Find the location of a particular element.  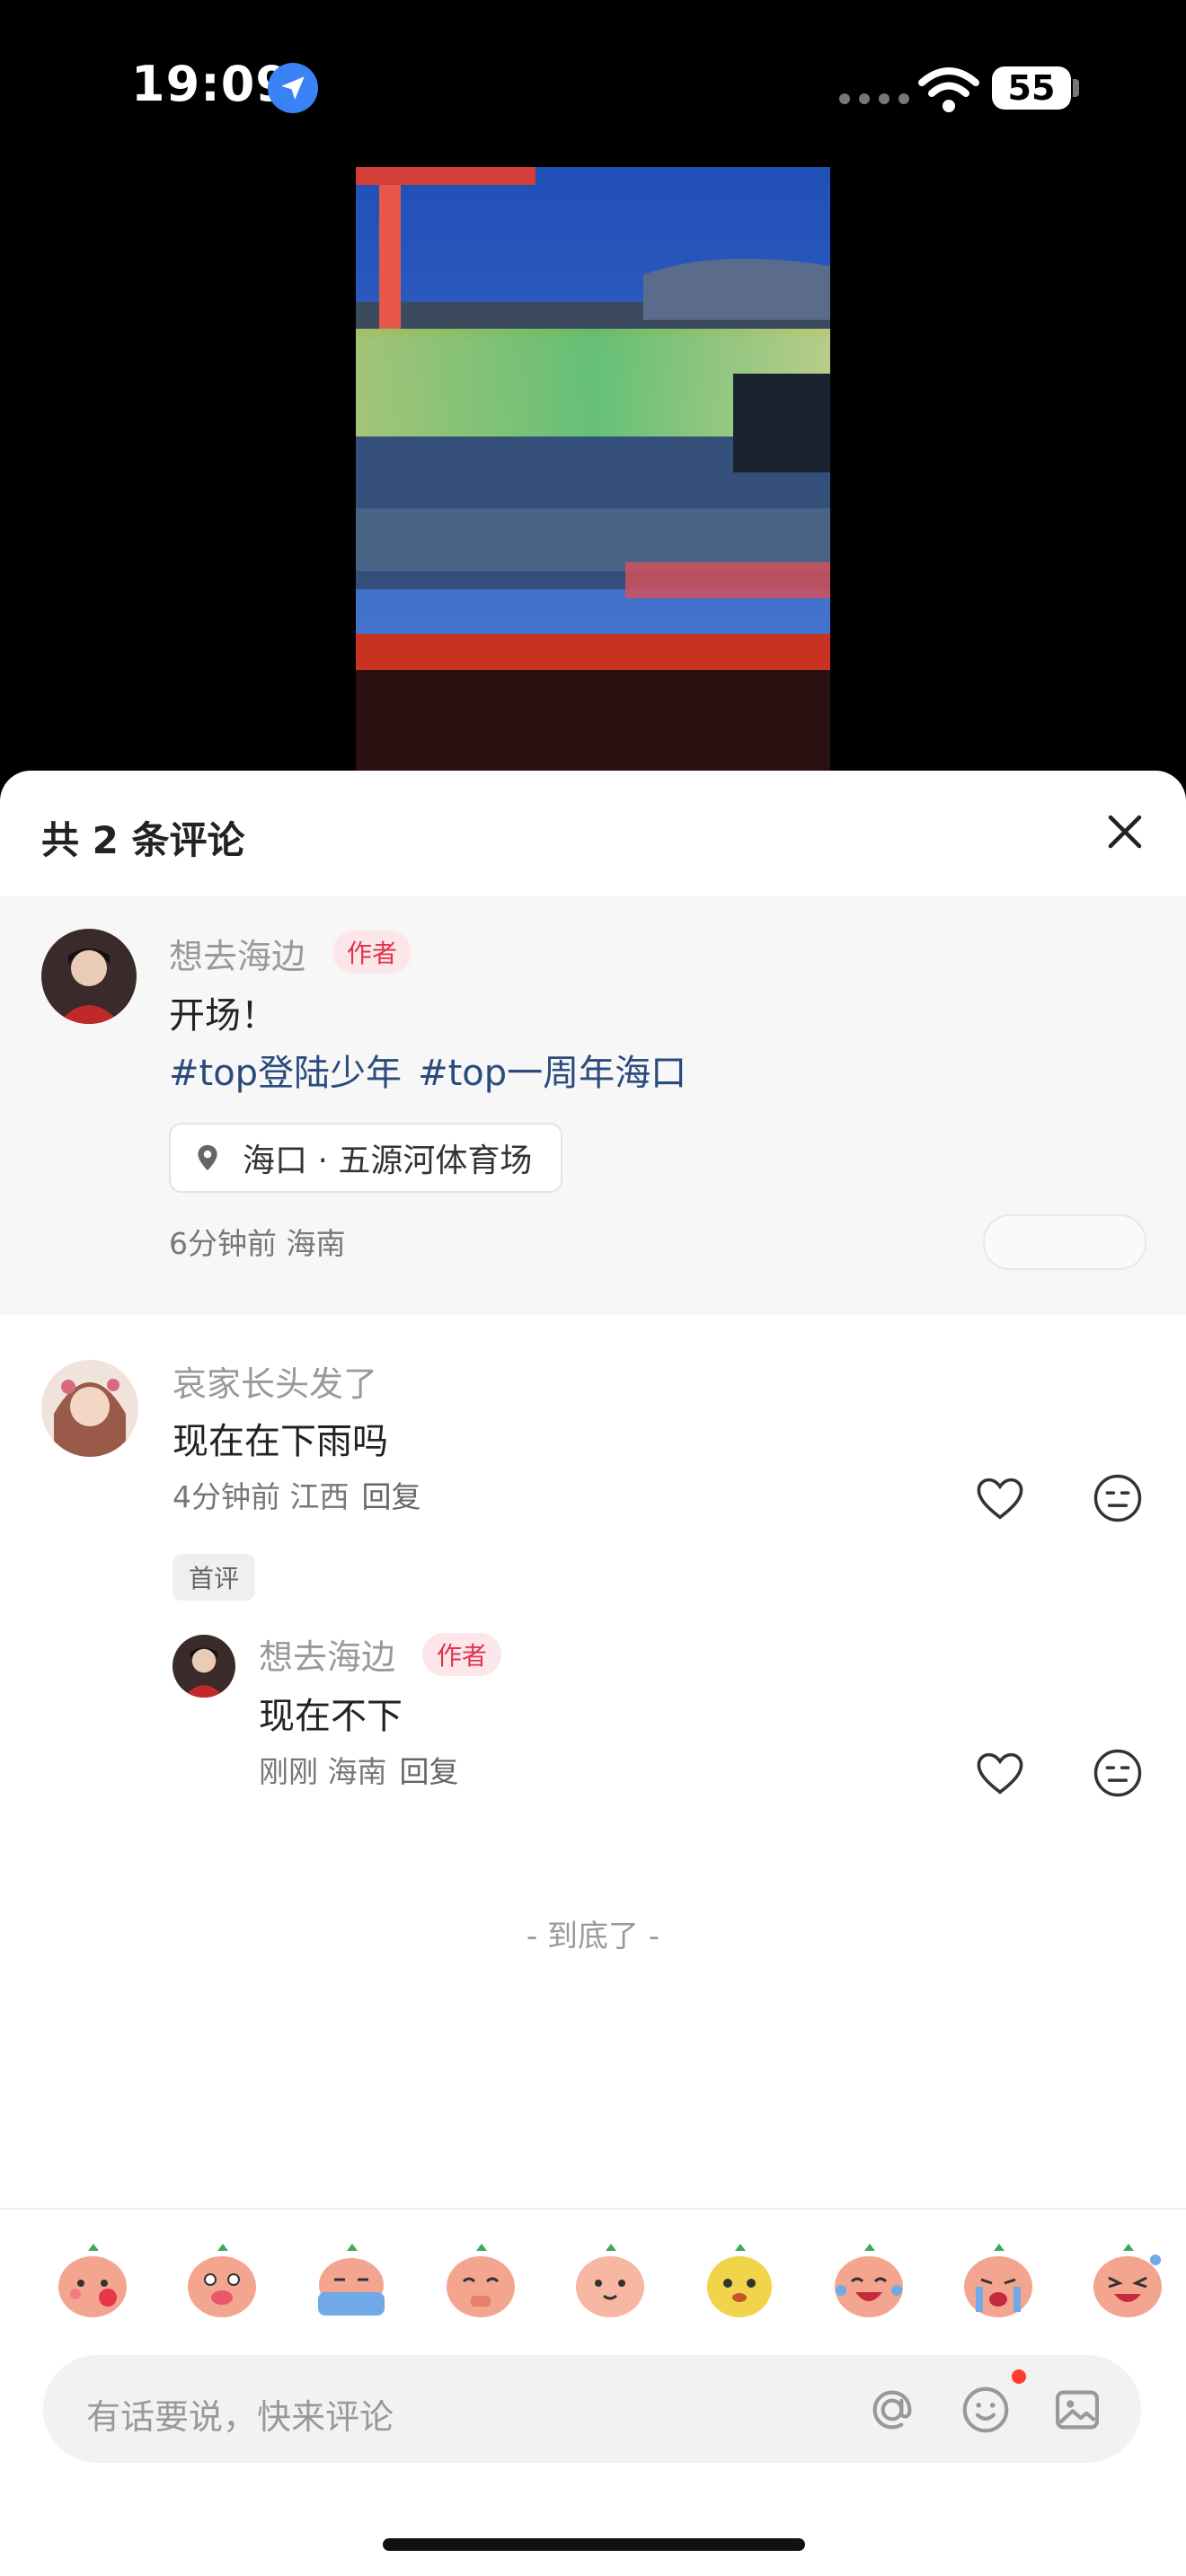

status-time: 19:09 is located at coordinates (210, 84).